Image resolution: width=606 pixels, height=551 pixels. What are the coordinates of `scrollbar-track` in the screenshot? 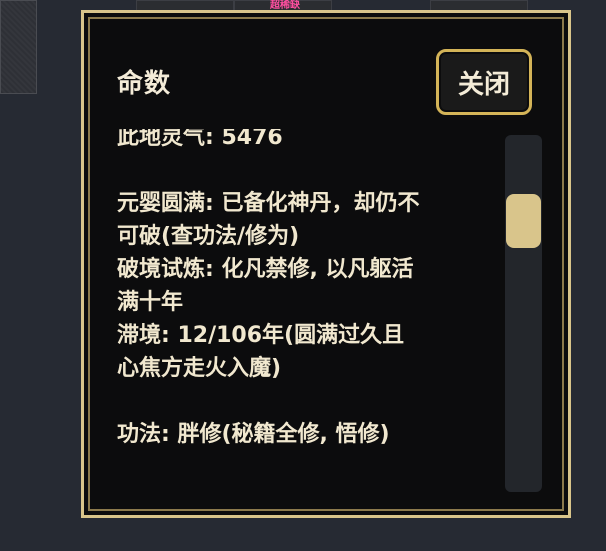 It's located at (523, 313).